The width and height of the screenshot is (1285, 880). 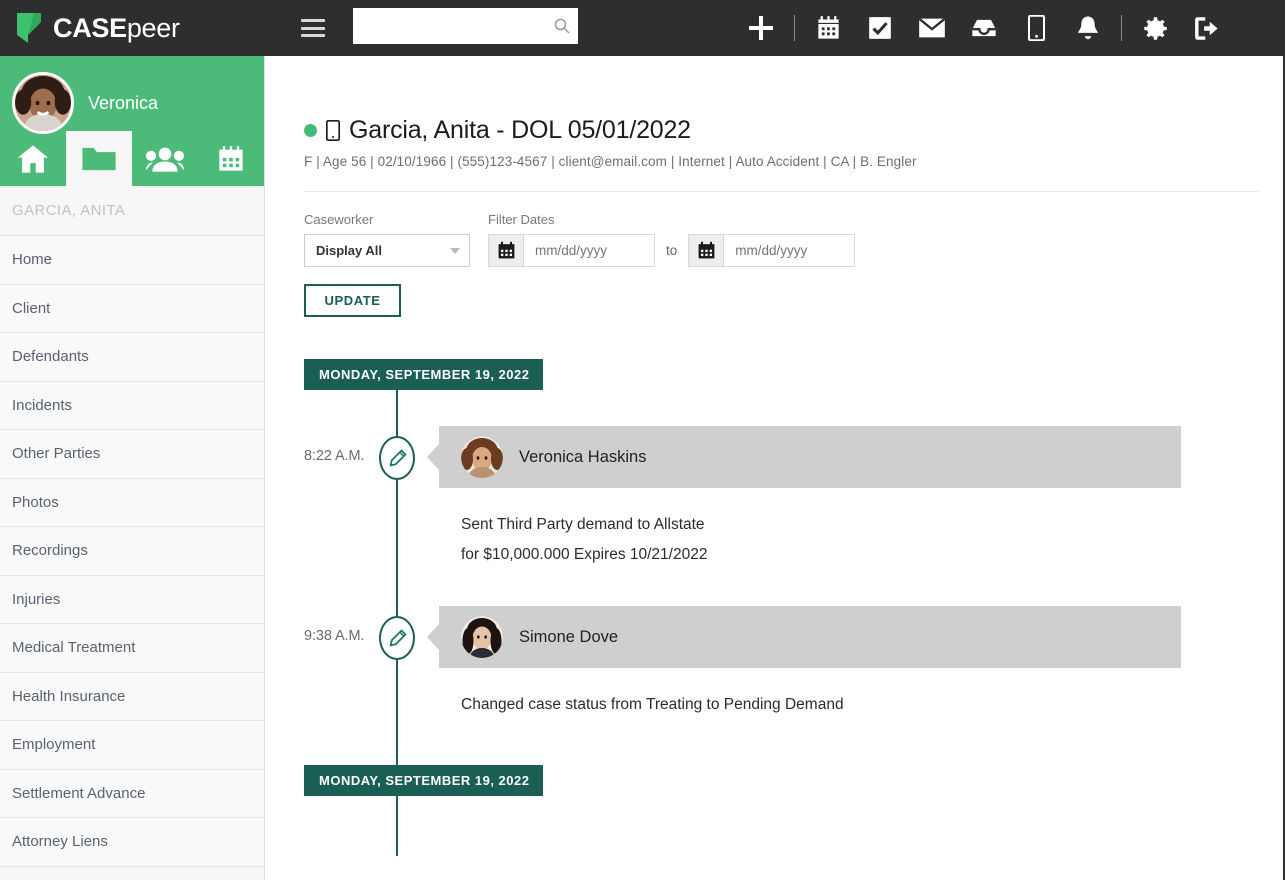 What do you see at coordinates (31, 308) in the screenshot?
I see `sidebar-item-label: Client` at bounding box center [31, 308].